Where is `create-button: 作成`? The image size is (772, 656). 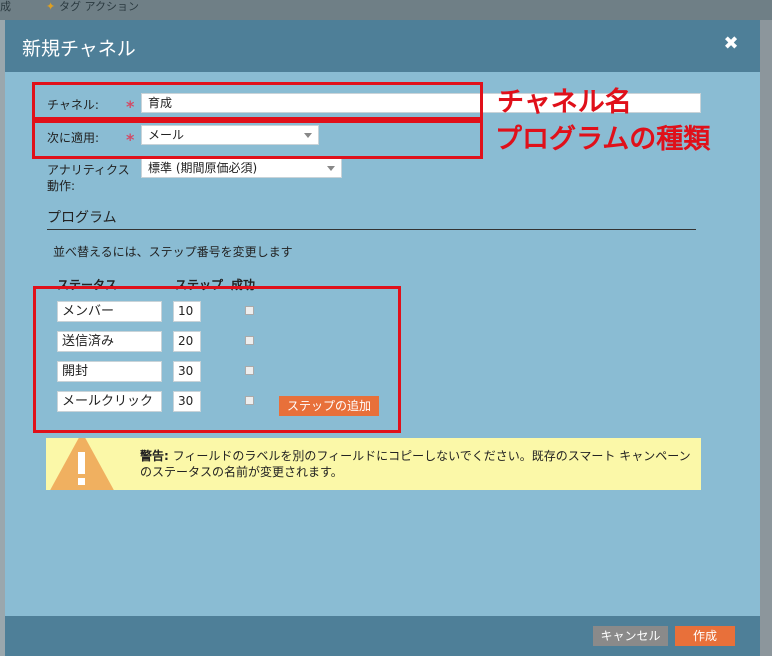
create-button: 作成 is located at coordinates (705, 636).